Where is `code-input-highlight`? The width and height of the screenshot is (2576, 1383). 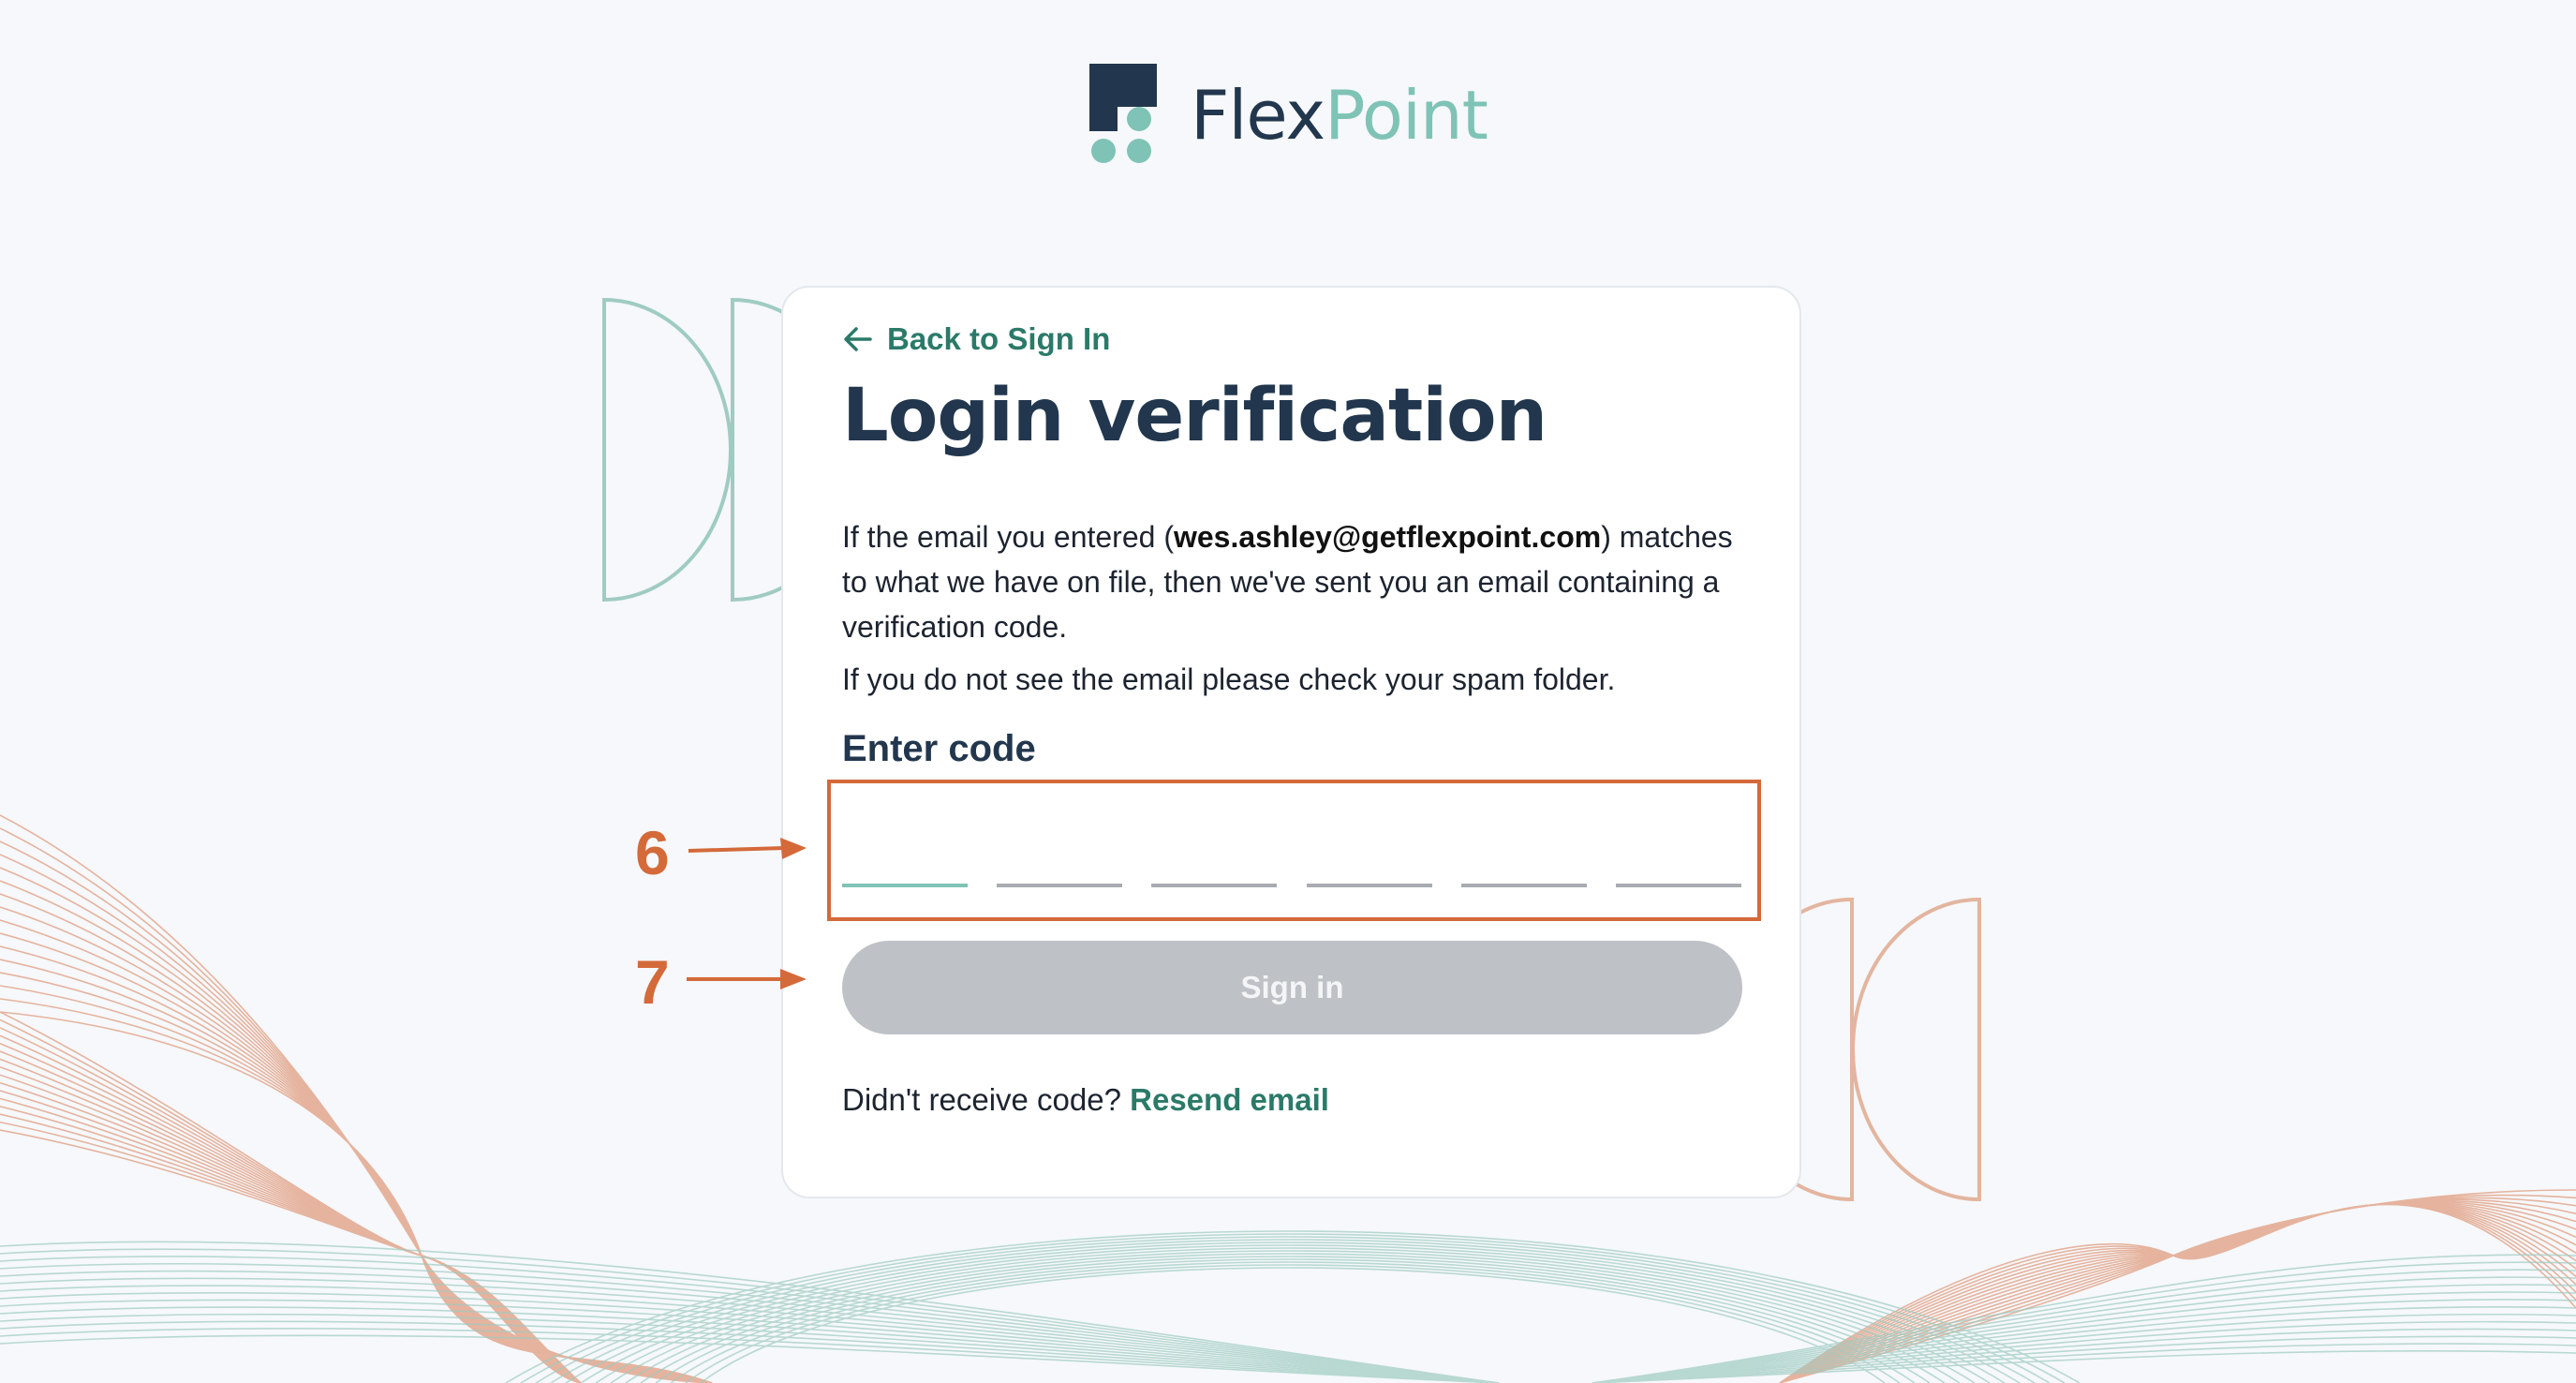 code-input-highlight is located at coordinates (1294, 850).